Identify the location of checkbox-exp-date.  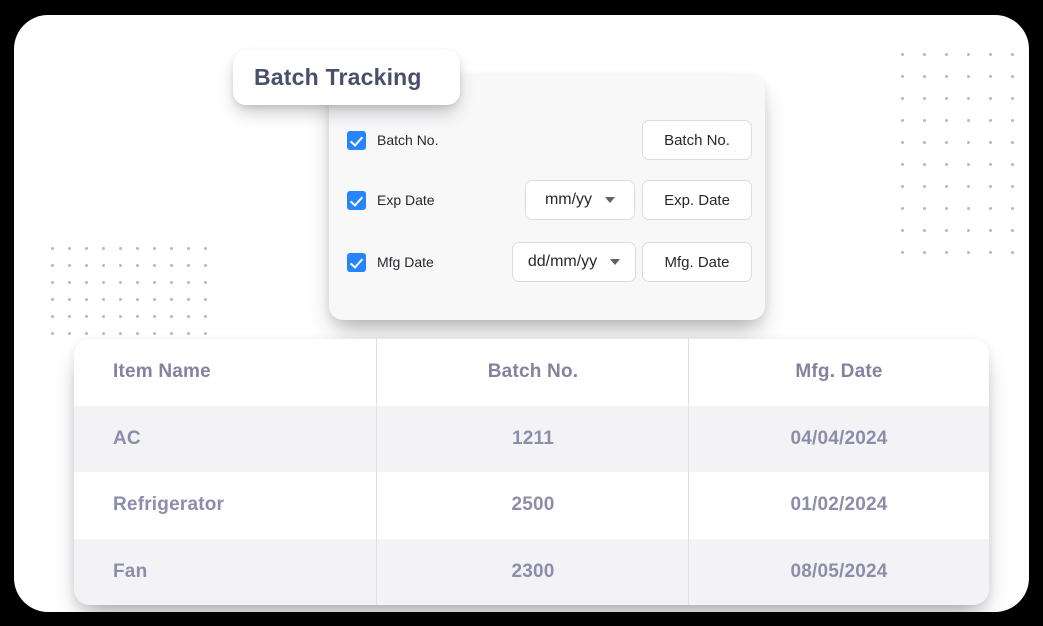
(356, 200).